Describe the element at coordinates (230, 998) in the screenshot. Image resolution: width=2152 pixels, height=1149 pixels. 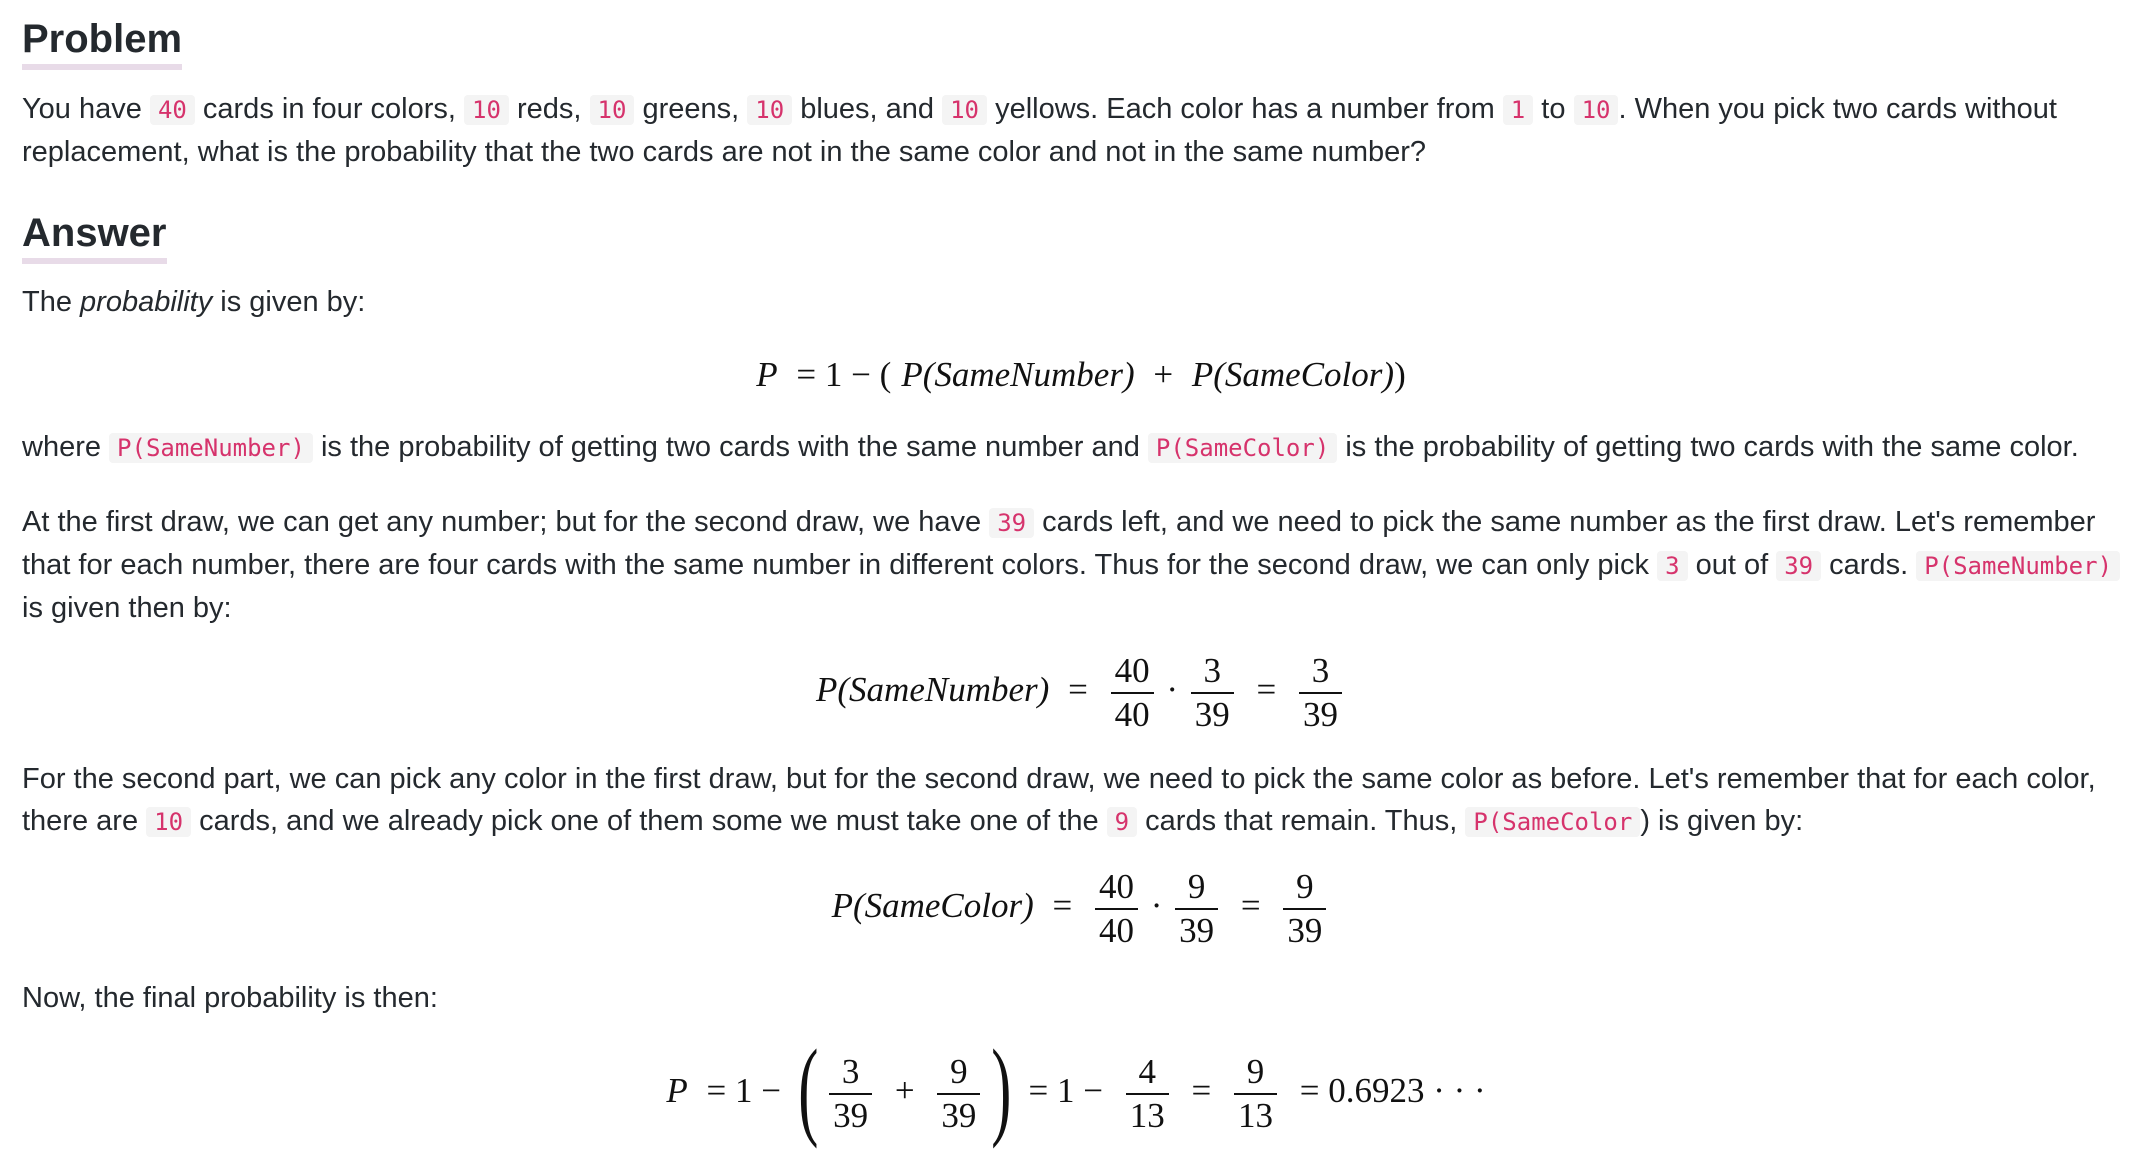
I see `final-intro-text: Now, the final probability is then:` at that location.